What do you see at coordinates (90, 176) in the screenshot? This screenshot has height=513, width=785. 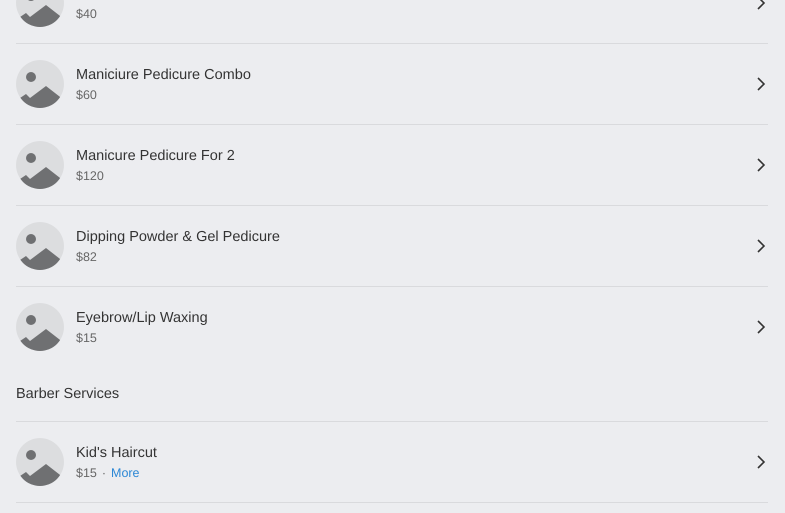 I see `service-price: $120` at bounding box center [90, 176].